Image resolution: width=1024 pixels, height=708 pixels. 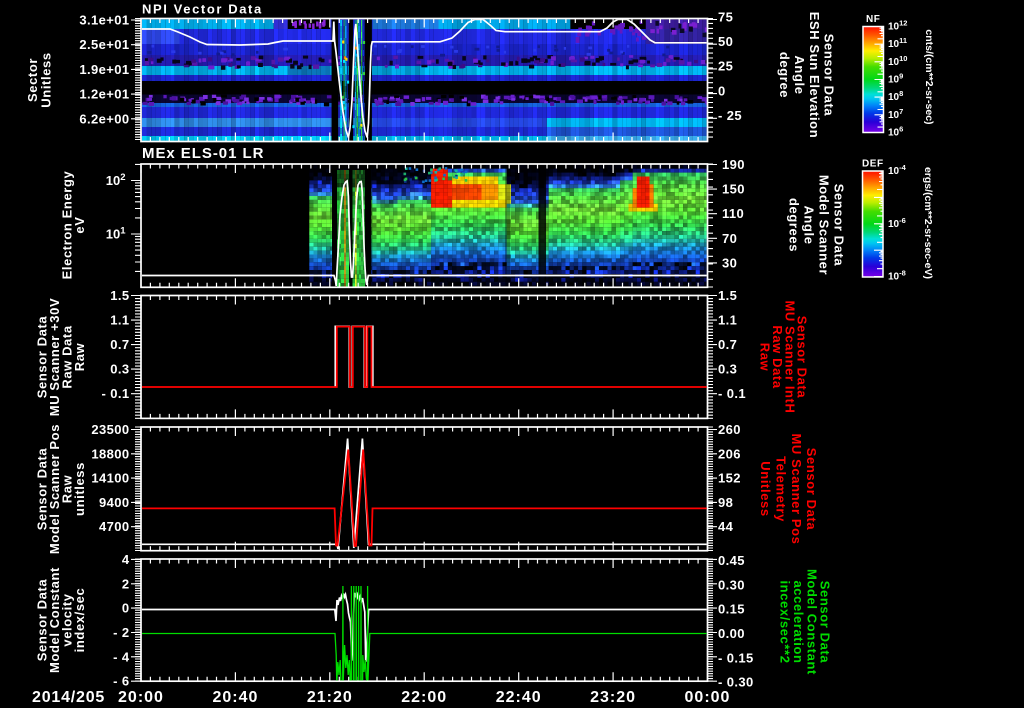 I want to click on svg-text: 0.45, so click(x=731, y=560).